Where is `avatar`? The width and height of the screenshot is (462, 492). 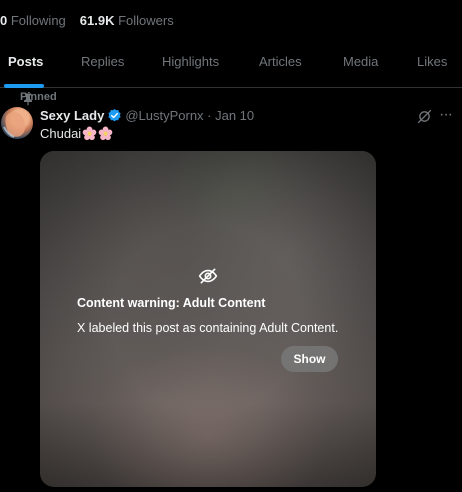 avatar is located at coordinates (17, 123).